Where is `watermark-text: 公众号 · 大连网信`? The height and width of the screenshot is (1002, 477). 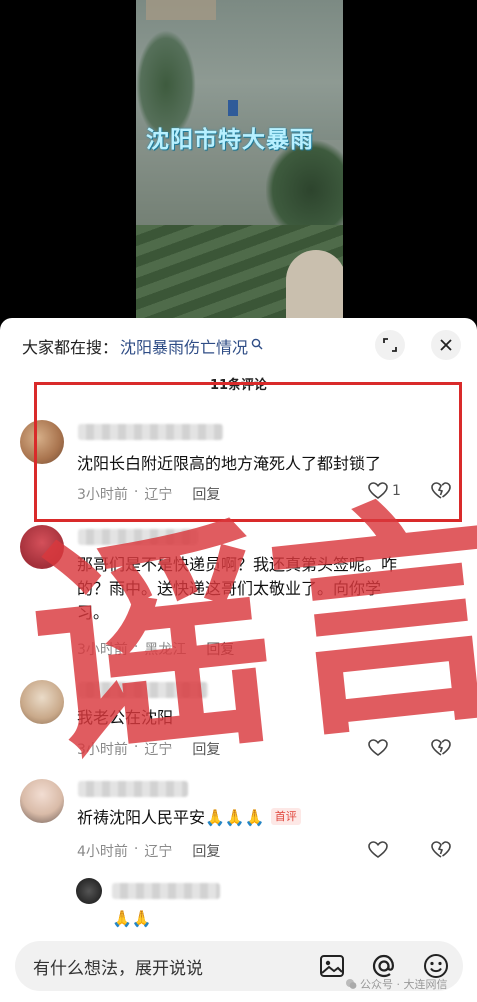
watermark-text: 公众号 · 大连网信 is located at coordinates (404, 984).